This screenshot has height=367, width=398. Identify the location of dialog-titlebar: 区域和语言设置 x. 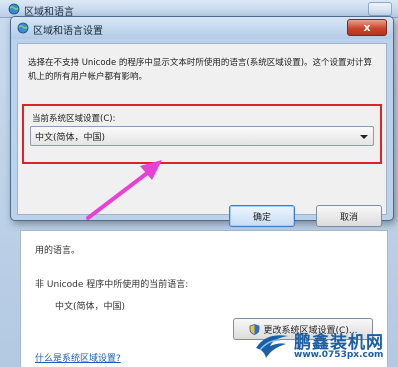
(202, 28).